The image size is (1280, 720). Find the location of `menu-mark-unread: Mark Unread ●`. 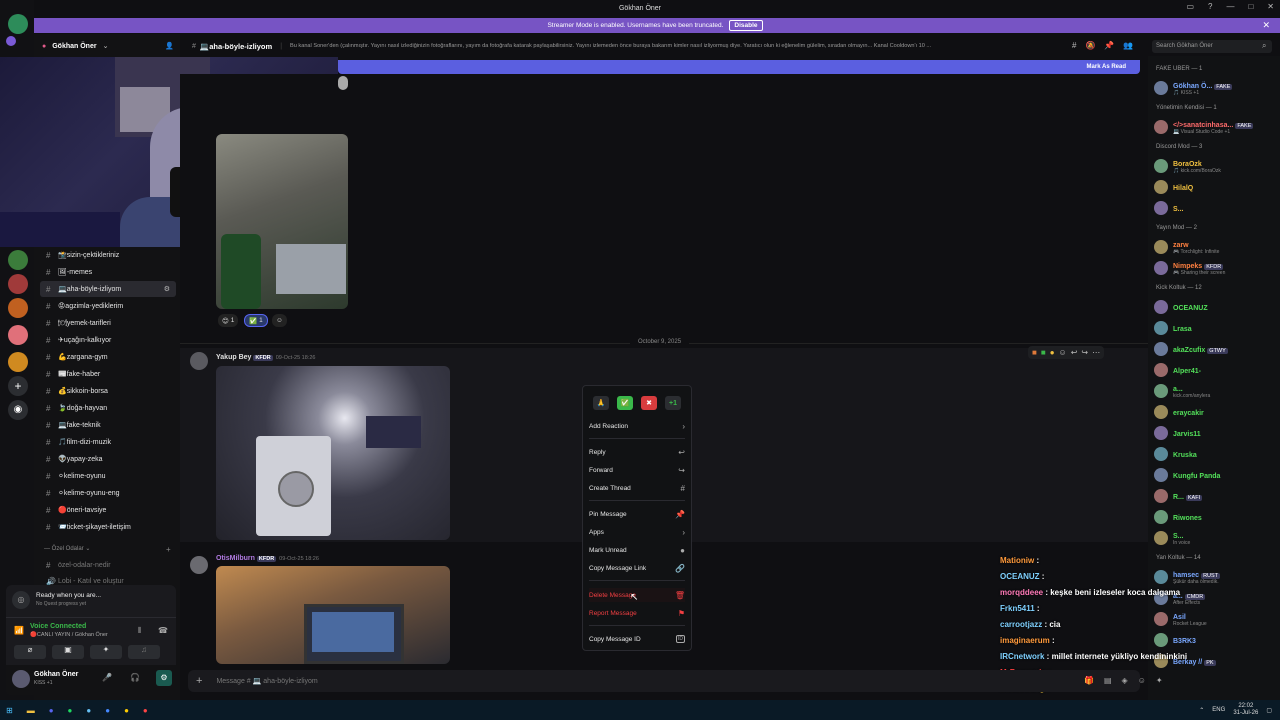

menu-mark-unread: Mark Unread ● is located at coordinates (637, 550).